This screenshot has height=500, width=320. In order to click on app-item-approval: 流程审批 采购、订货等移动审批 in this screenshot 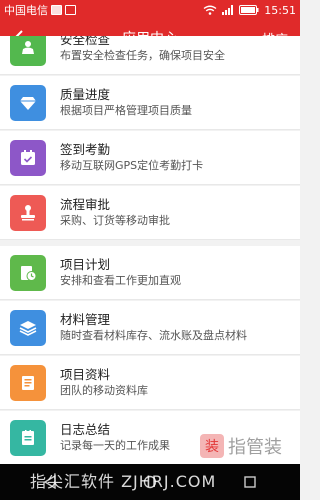, I will do `click(150, 213)`.